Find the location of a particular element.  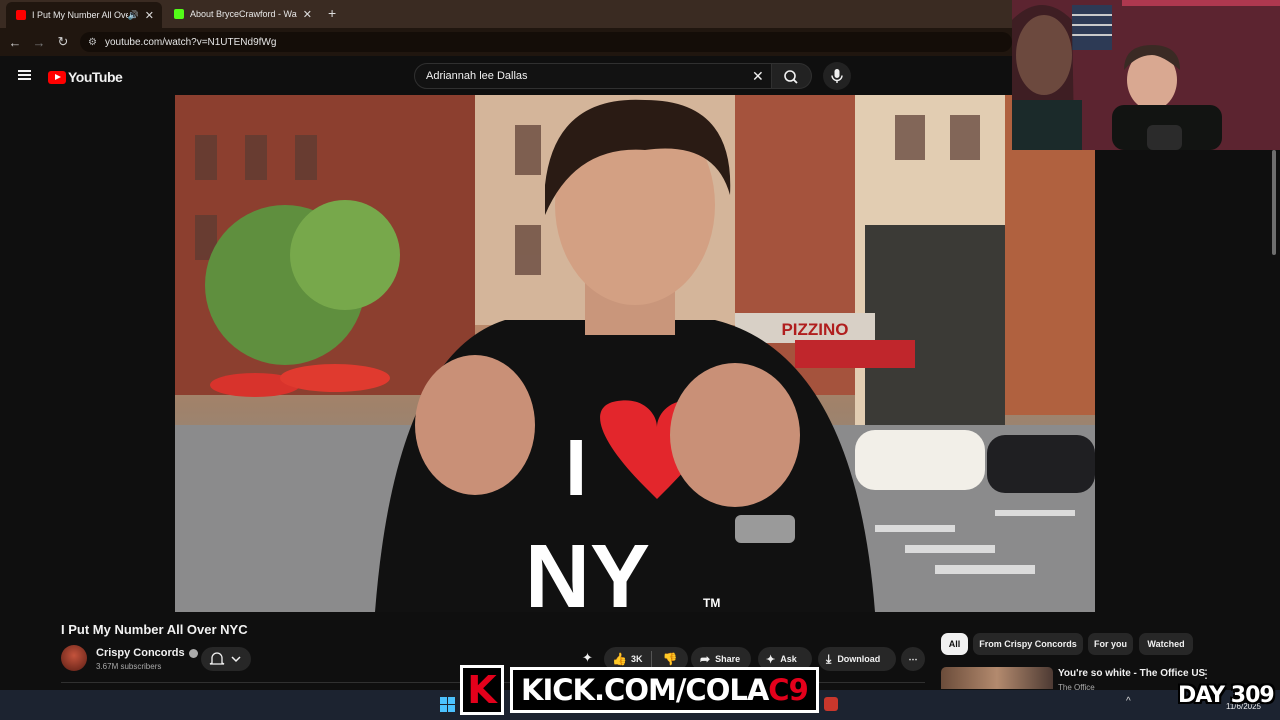

storefront is located at coordinates (935, 325).